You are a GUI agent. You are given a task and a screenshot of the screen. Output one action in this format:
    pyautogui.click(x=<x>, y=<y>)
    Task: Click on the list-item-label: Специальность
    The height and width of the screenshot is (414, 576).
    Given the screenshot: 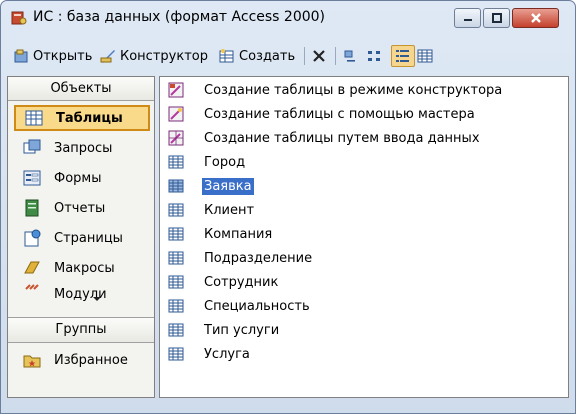 What is the action you would take?
    pyautogui.click(x=257, y=306)
    